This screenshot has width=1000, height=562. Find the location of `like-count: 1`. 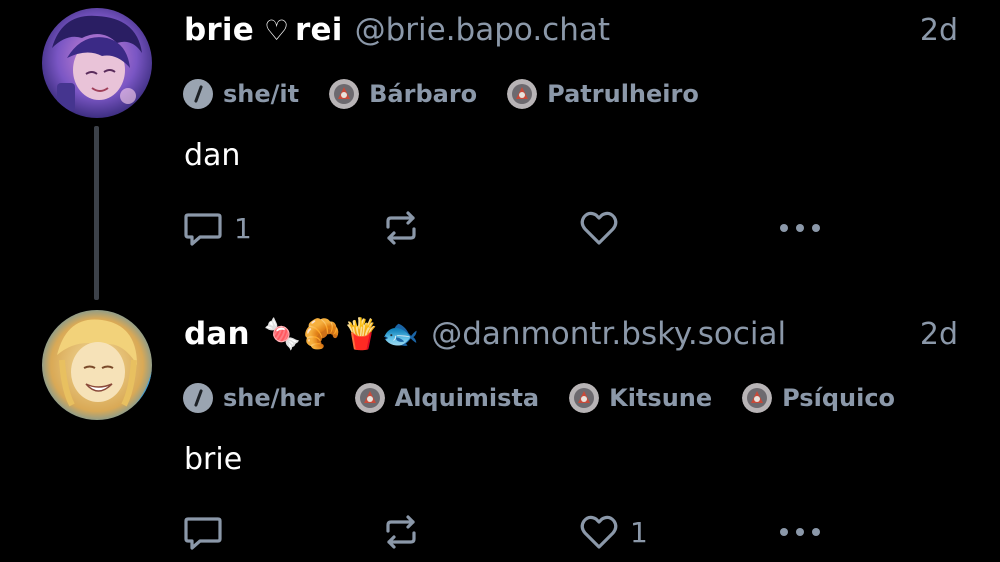

like-count: 1 is located at coordinates (639, 532).